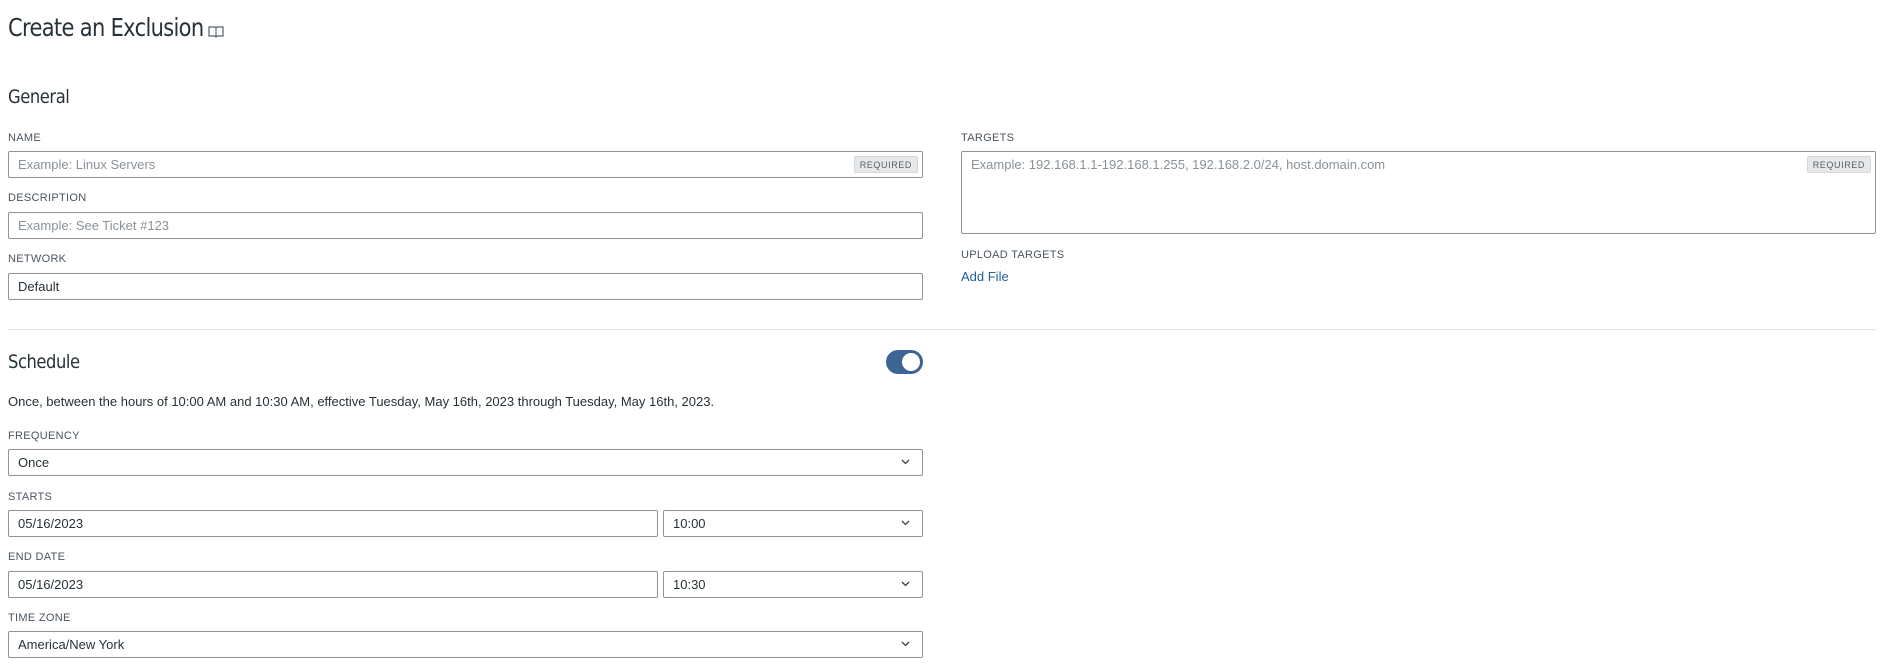  What do you see at coordinates (465, 286) in the screenshot?
I see `network-input: Default` at bounding box center [465, 286].